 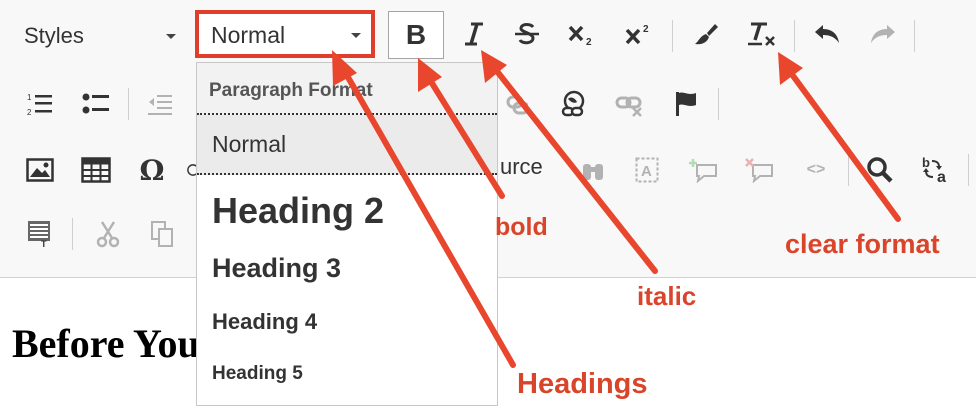 I want to click on clear-format-arrow-line, so click(x=844, y=146).